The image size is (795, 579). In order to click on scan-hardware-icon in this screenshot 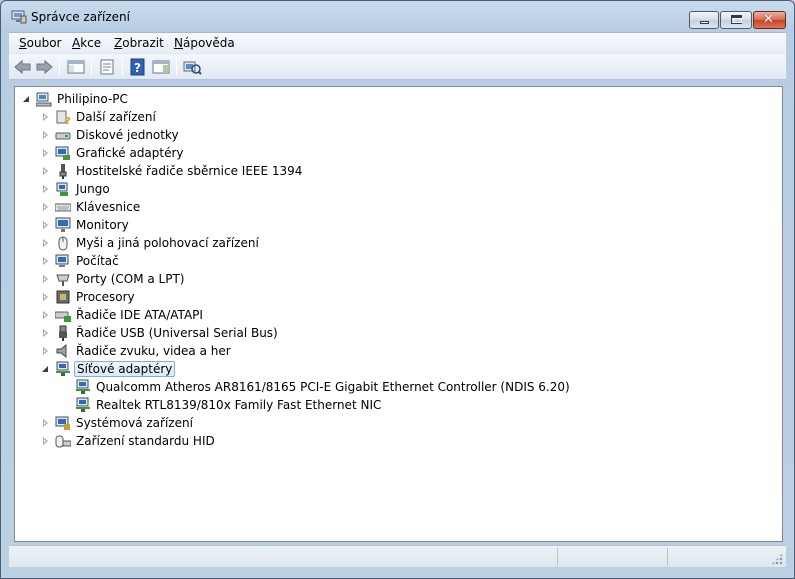, I will do `click(192, 67)`.